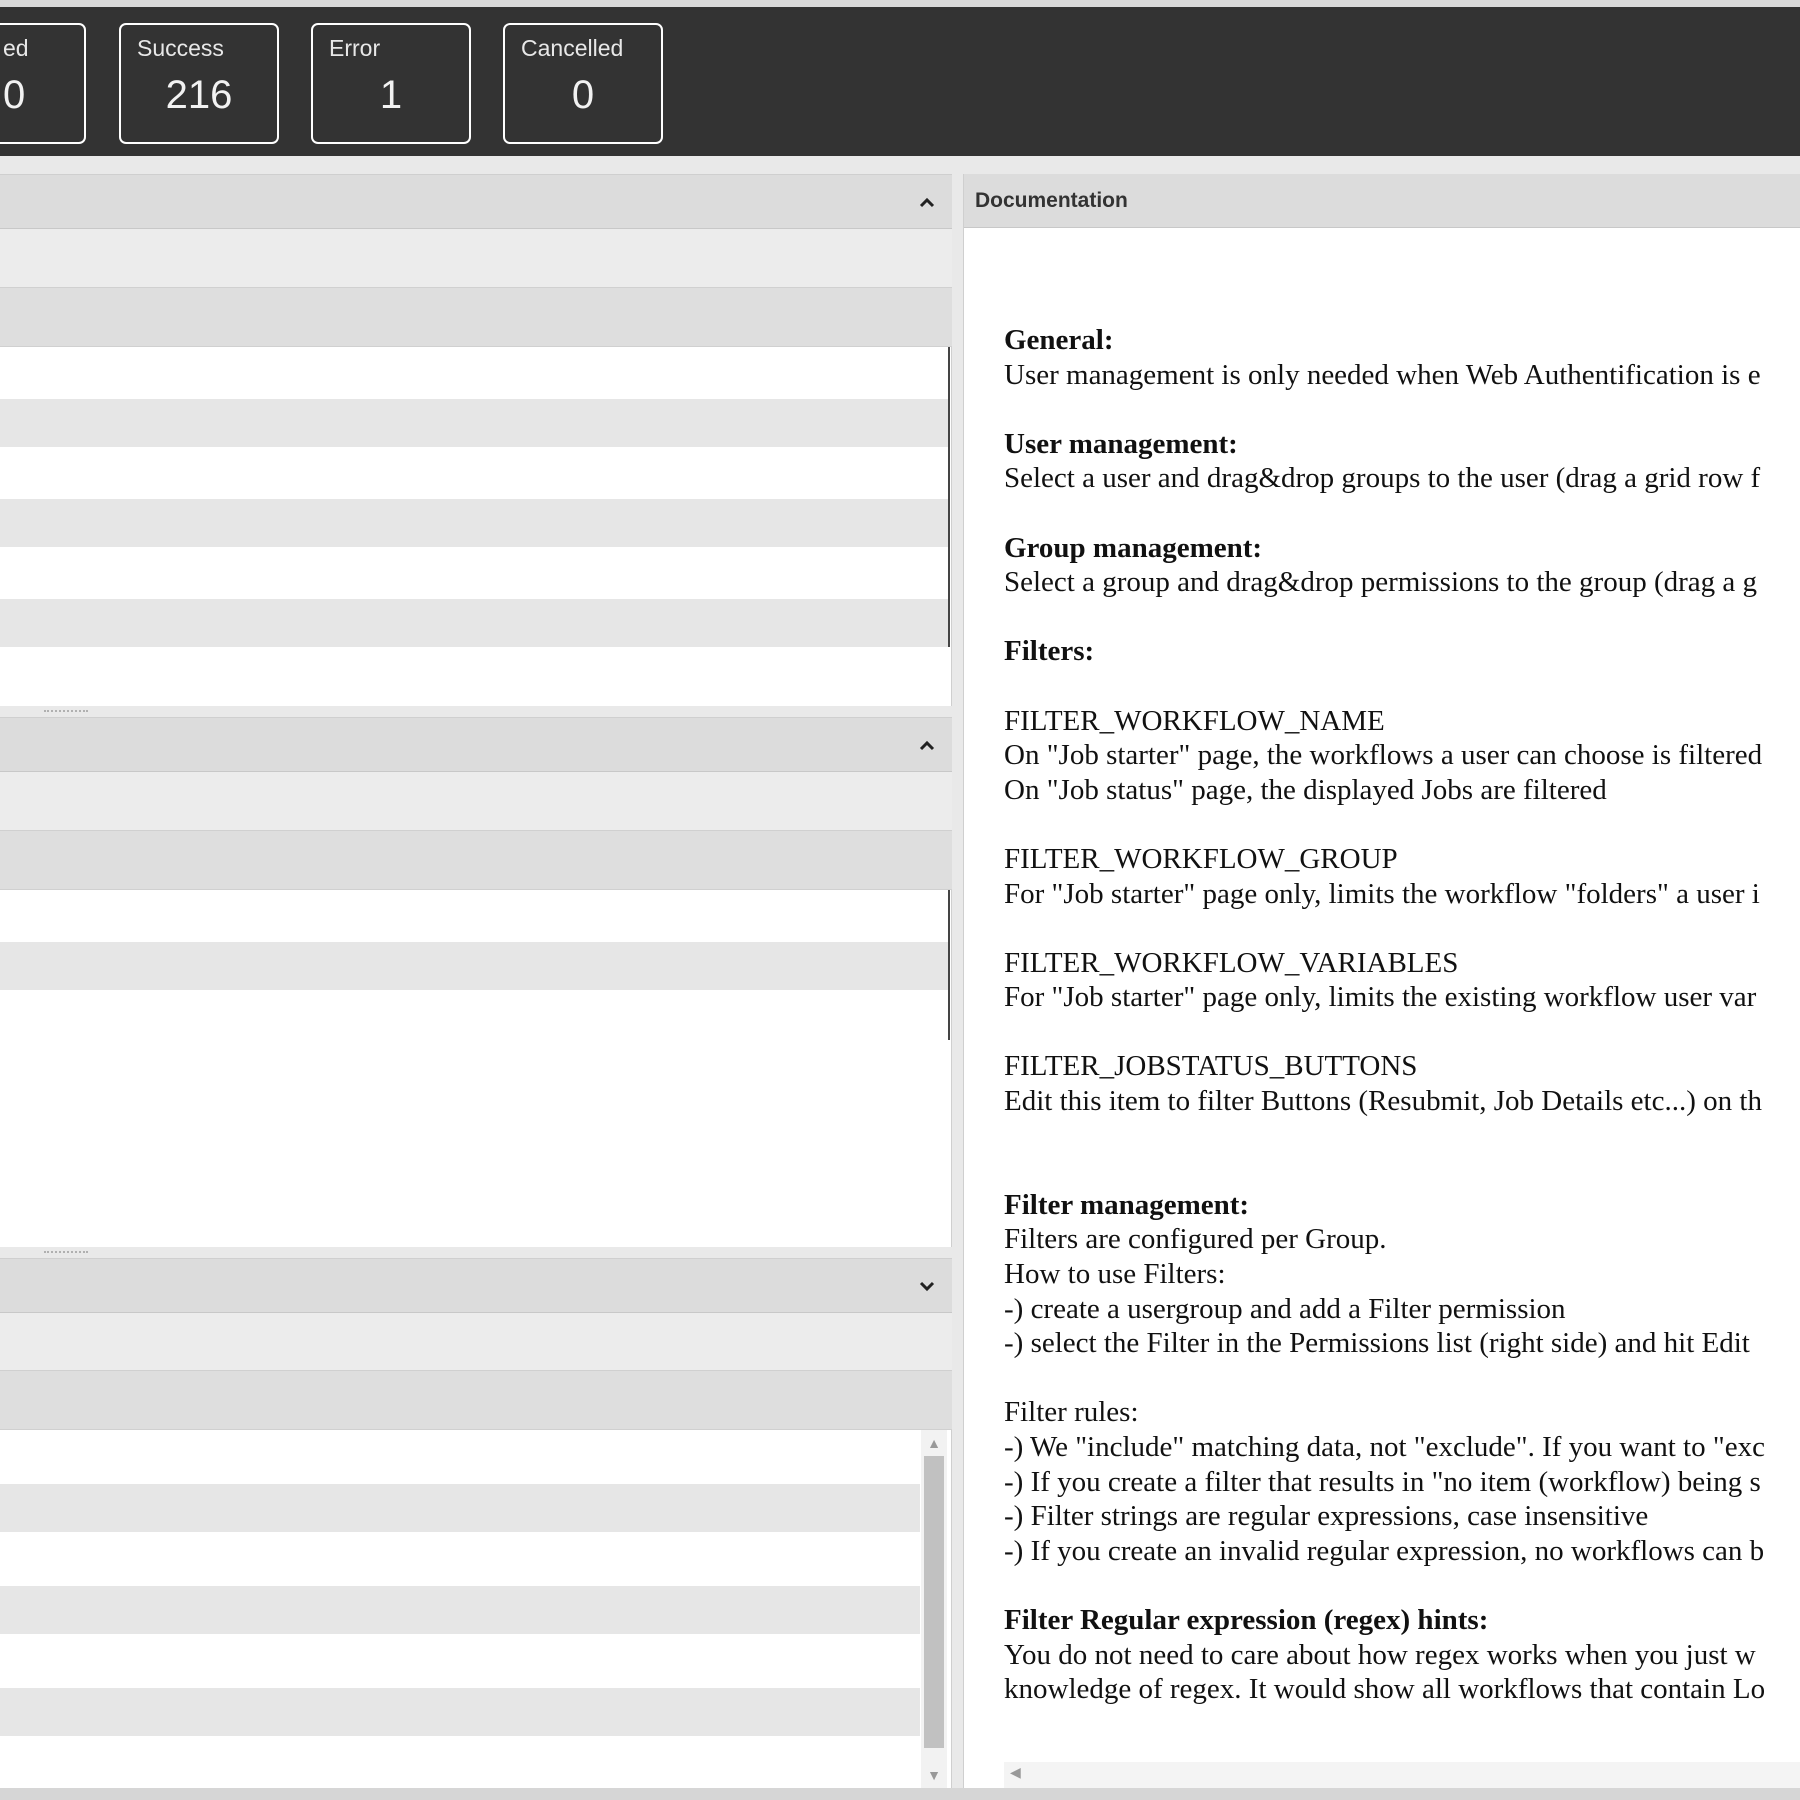 The image size is (1800, 1800). I want to click on documentation-line: Filter rules:, so click(1071, 1412).